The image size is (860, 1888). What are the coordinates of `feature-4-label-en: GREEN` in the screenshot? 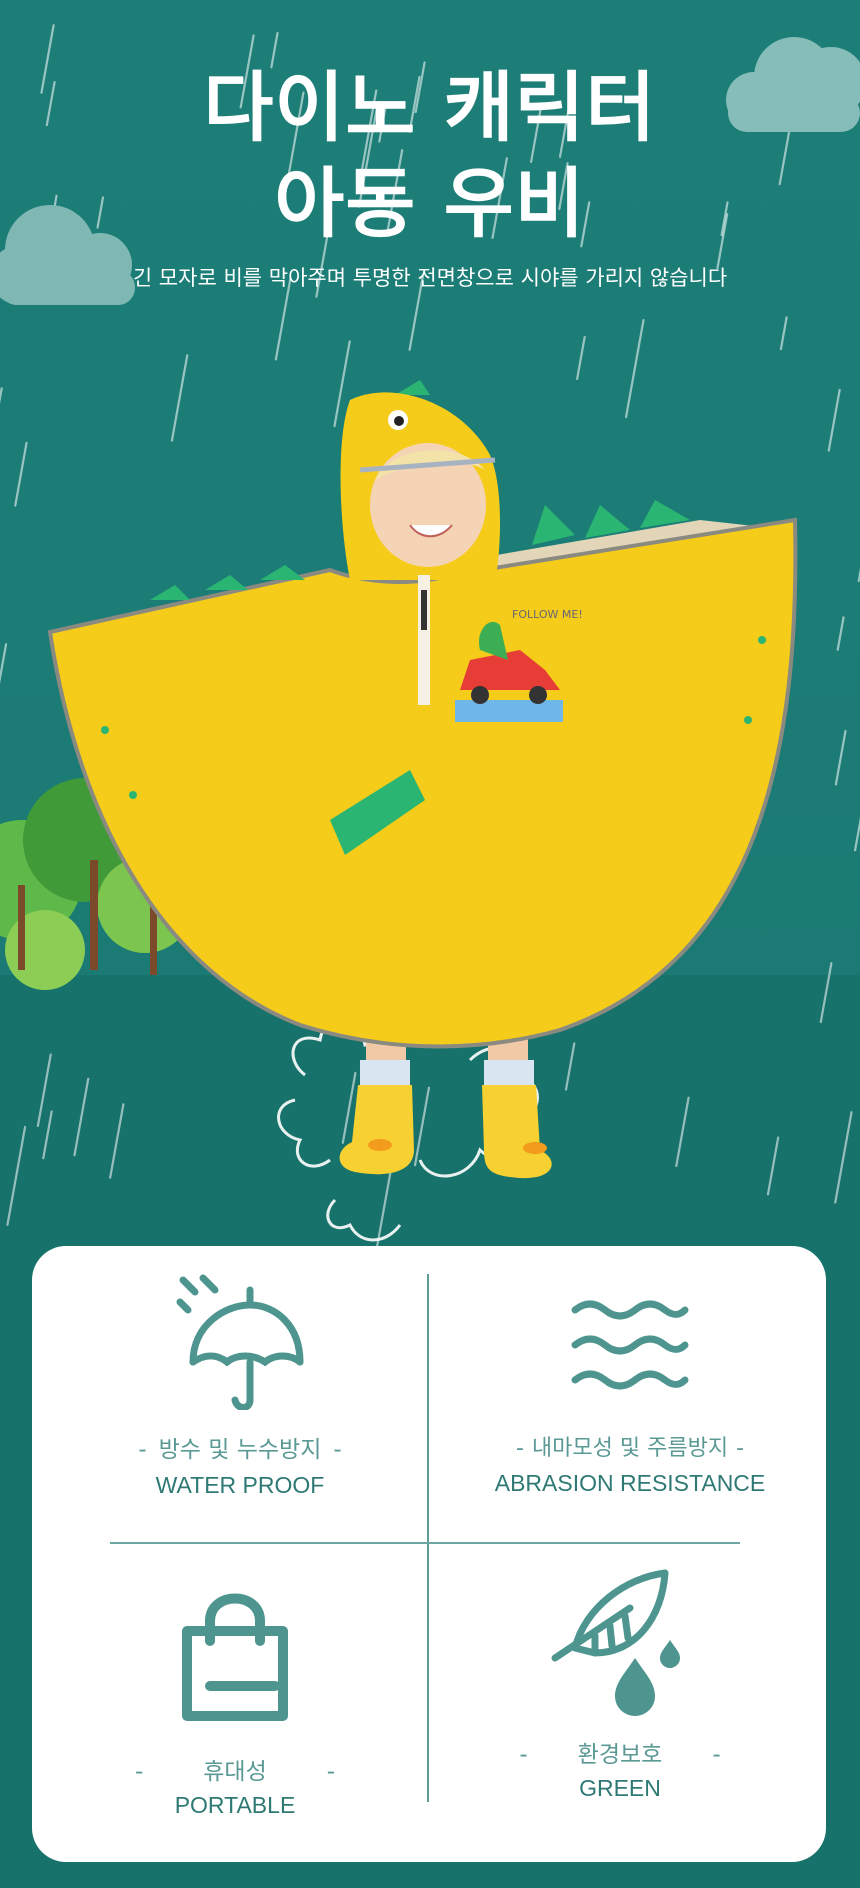 It's located at (620, 1788).